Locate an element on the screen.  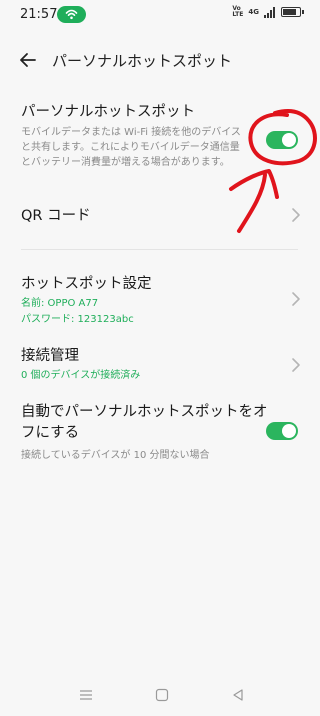
status-bar: 21:57 Vo LTE 4G is located at coordinates (159, 15).